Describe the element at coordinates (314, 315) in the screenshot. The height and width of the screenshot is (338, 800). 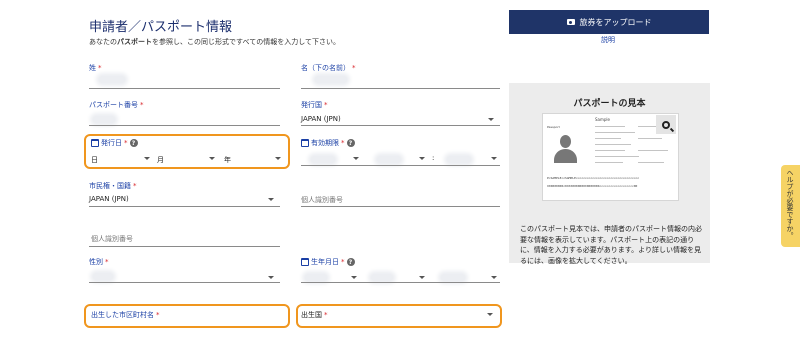
I see `birth-country-label: 出生国 *` at that location.